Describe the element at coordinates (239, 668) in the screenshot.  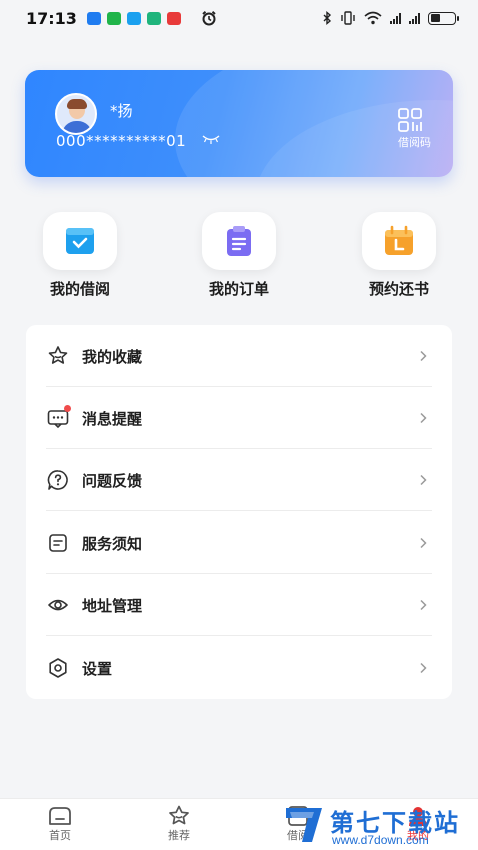
I see `menu-item-settings: 设置` at that location.